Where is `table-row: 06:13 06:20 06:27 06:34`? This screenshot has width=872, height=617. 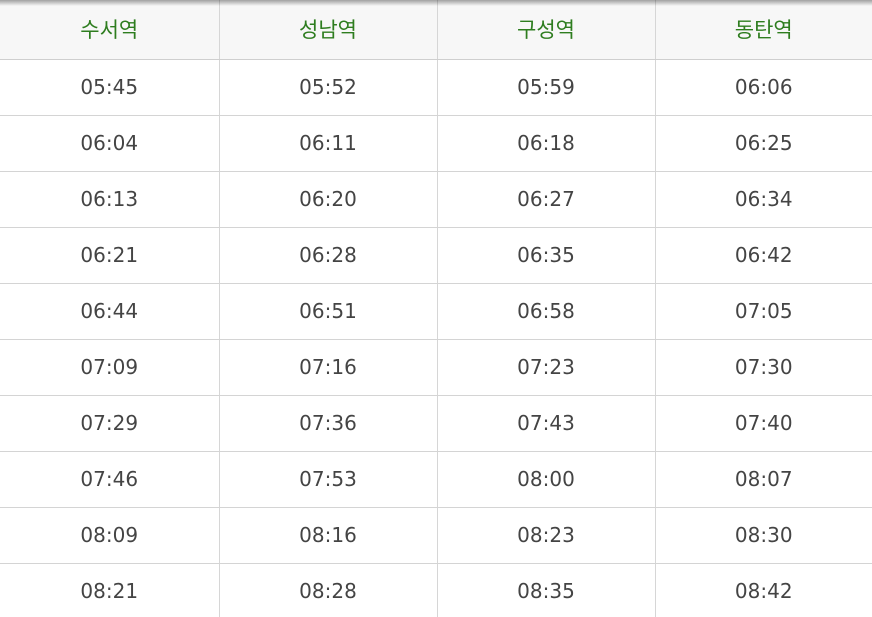
table-row: 06:13 06:20 06:27 06:34 is located at coordinates (436, 199).